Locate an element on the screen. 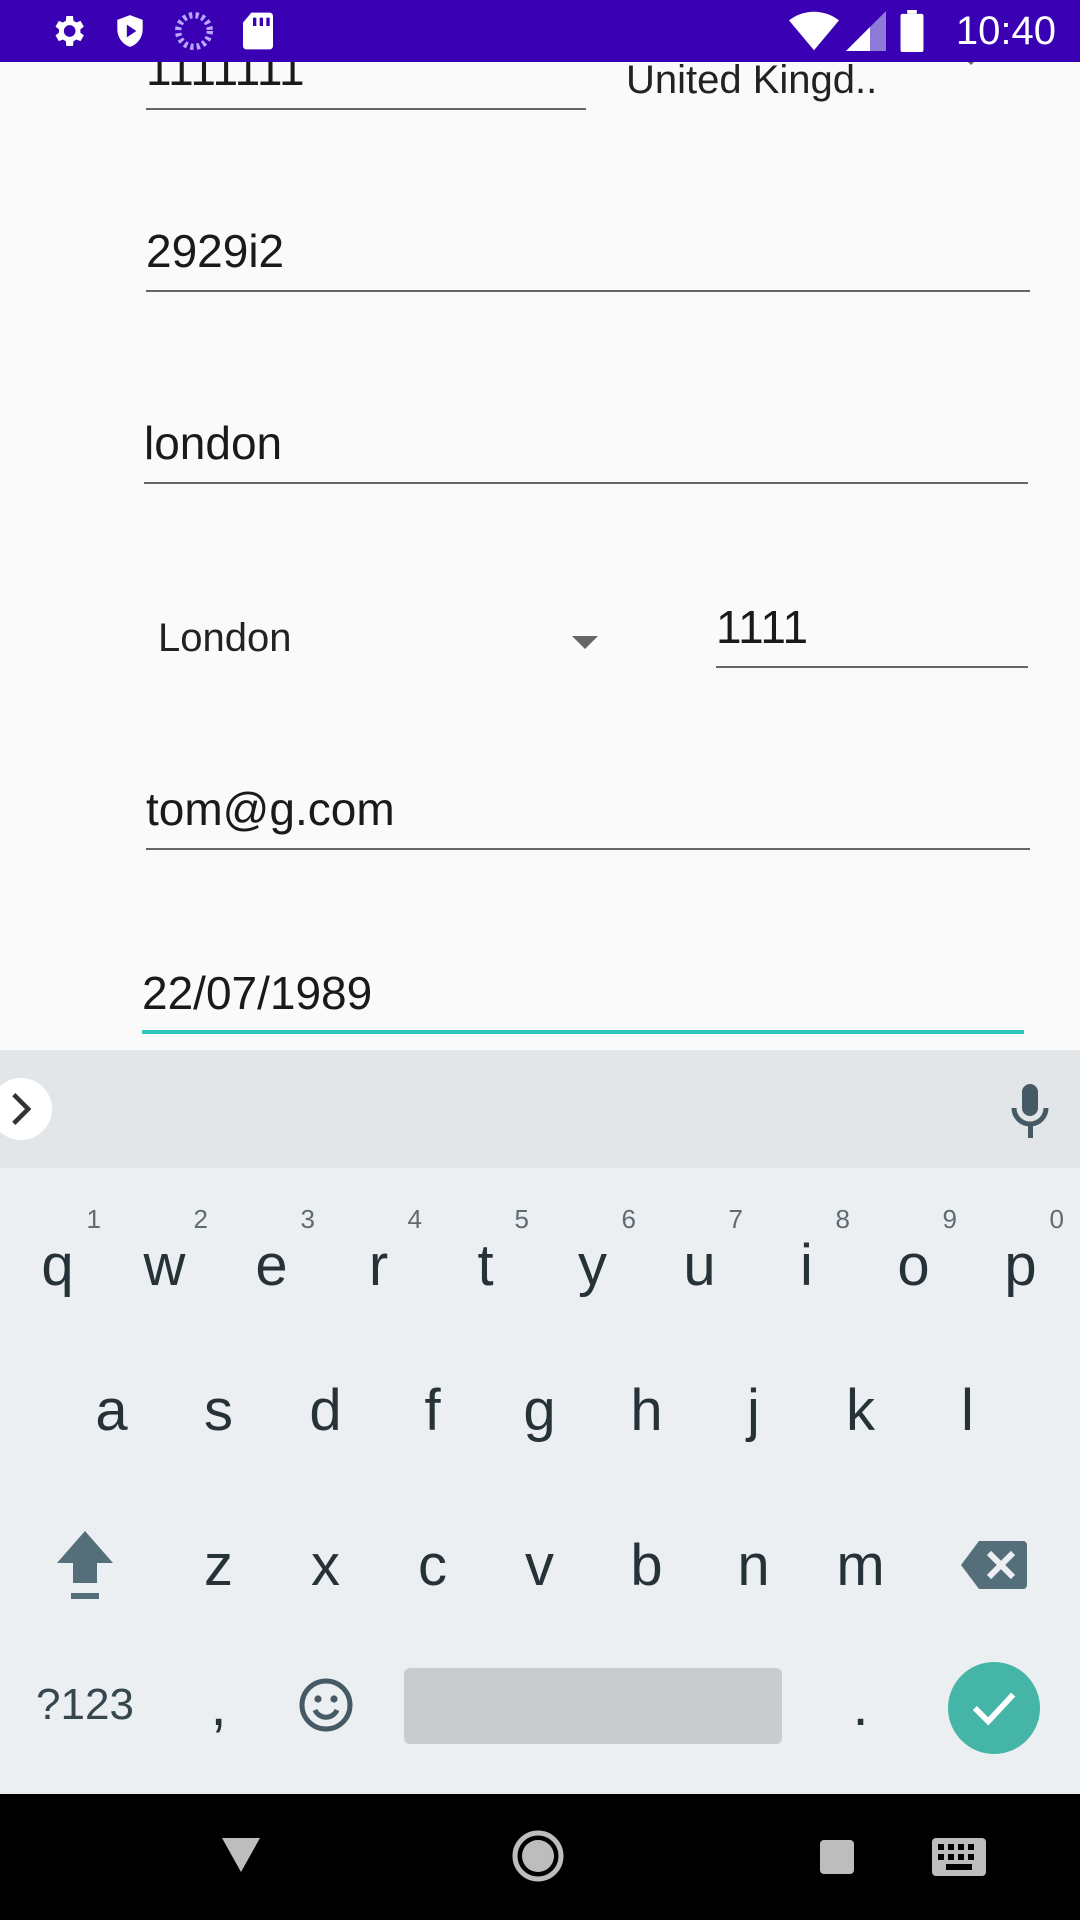 This screenshot has height=1920, width=1080. key-x: x is located at coordinates (325, 1565).